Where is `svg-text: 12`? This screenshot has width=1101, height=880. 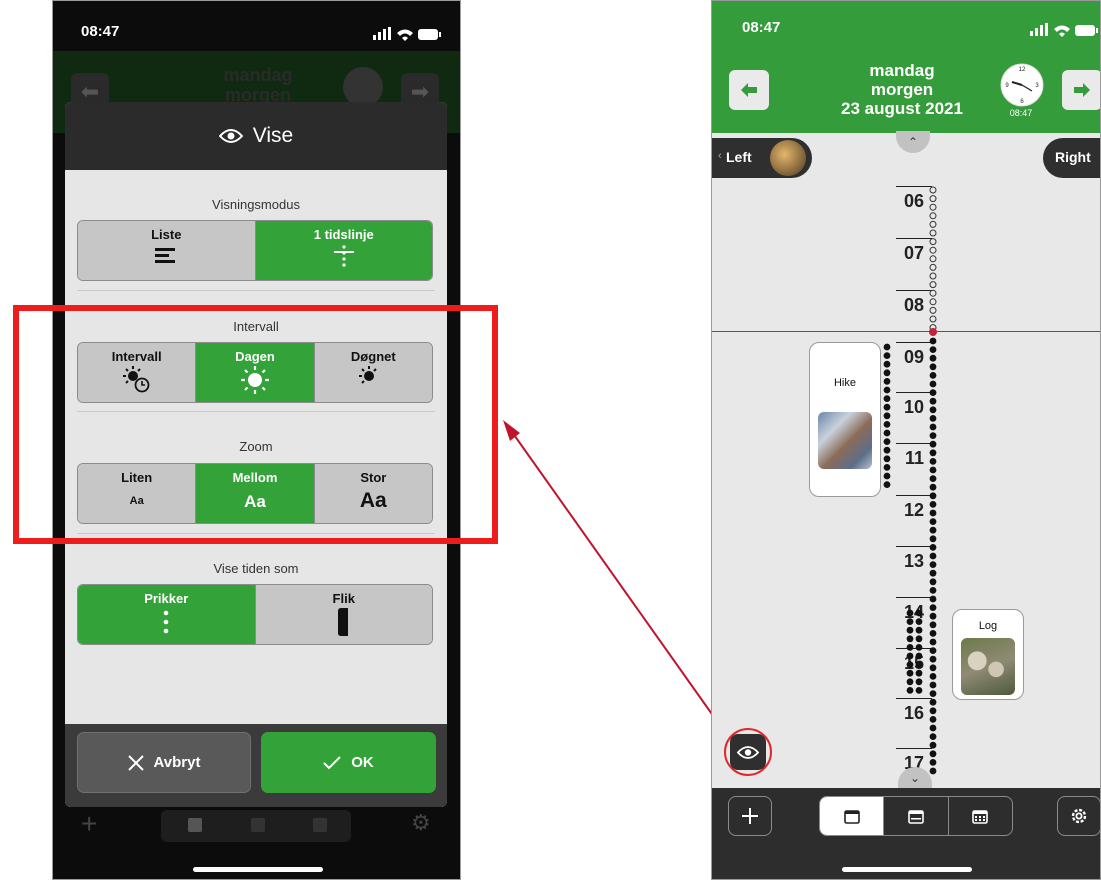 svg-text: 12 is located at coordinates (1022, 70).